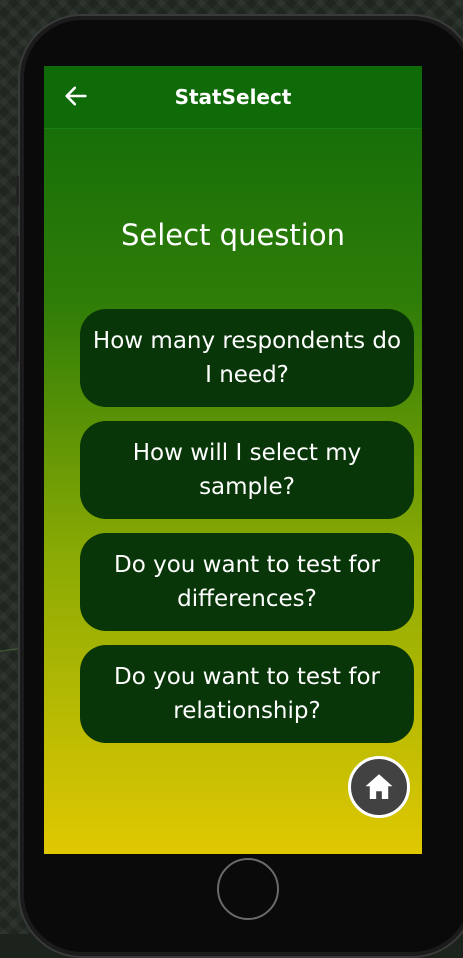  Describe the element at coordinates (17, 264) in the screenshot. I see `volume-up-button` at that location.